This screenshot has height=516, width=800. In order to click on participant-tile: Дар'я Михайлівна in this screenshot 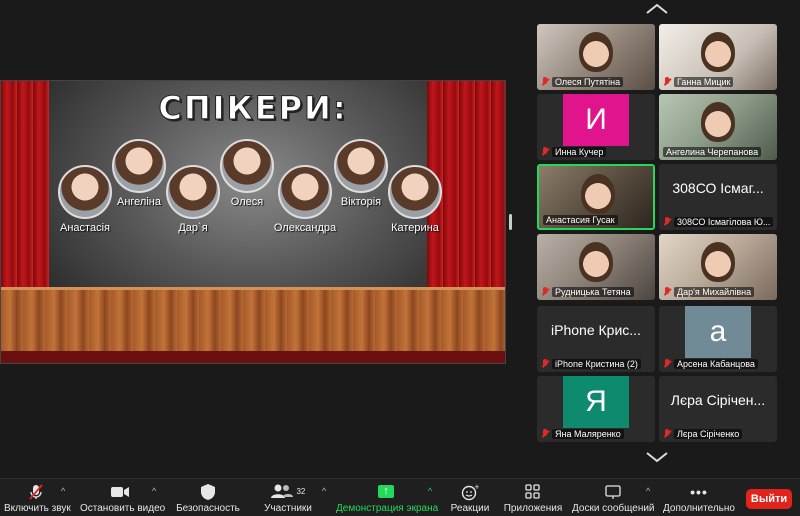, I will do `click(718, 267)`.